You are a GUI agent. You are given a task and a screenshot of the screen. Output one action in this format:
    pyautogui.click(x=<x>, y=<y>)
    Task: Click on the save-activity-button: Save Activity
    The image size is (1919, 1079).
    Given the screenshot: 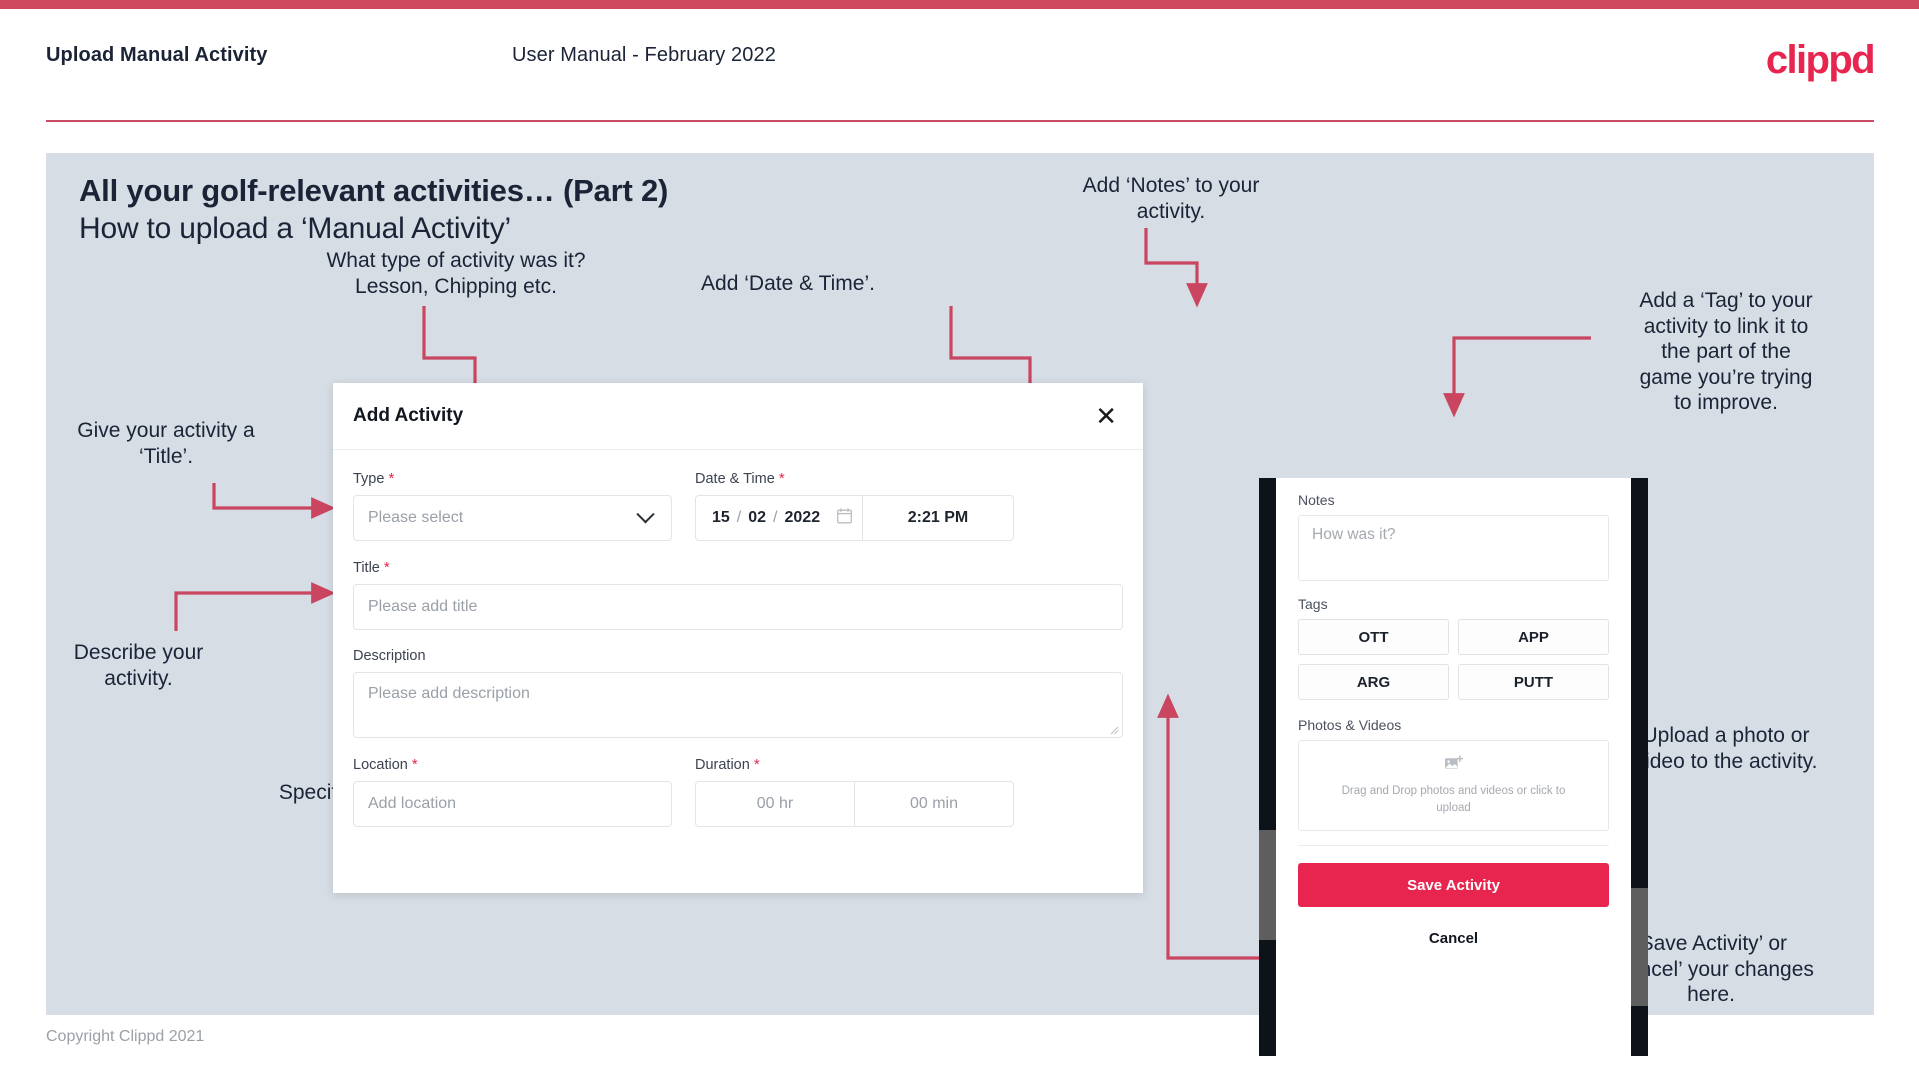 What is the action you would take?
    pyautogui.click(x=1453, y=885)
    